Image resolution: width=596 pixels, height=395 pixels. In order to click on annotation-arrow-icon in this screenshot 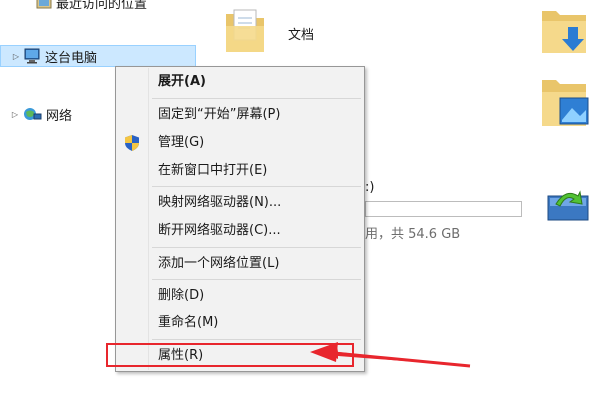, I will do `click(390, 355)`.